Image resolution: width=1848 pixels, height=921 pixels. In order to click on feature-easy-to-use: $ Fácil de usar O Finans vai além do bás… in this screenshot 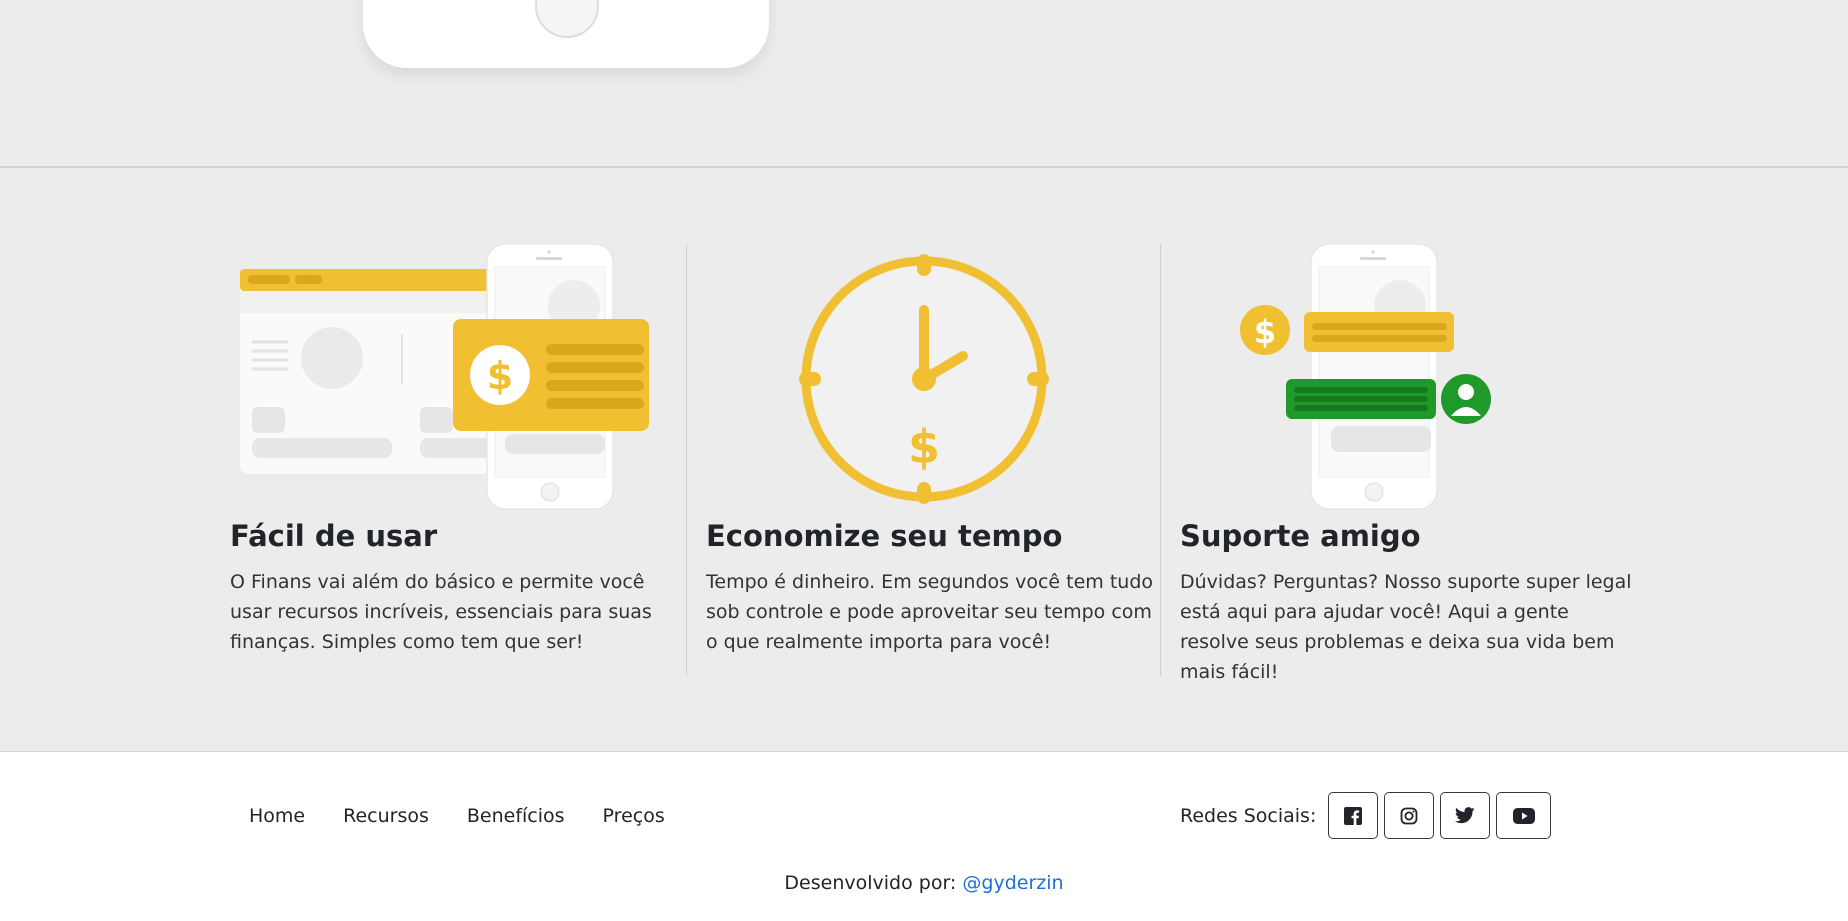, I will do `click(467, 460)`.